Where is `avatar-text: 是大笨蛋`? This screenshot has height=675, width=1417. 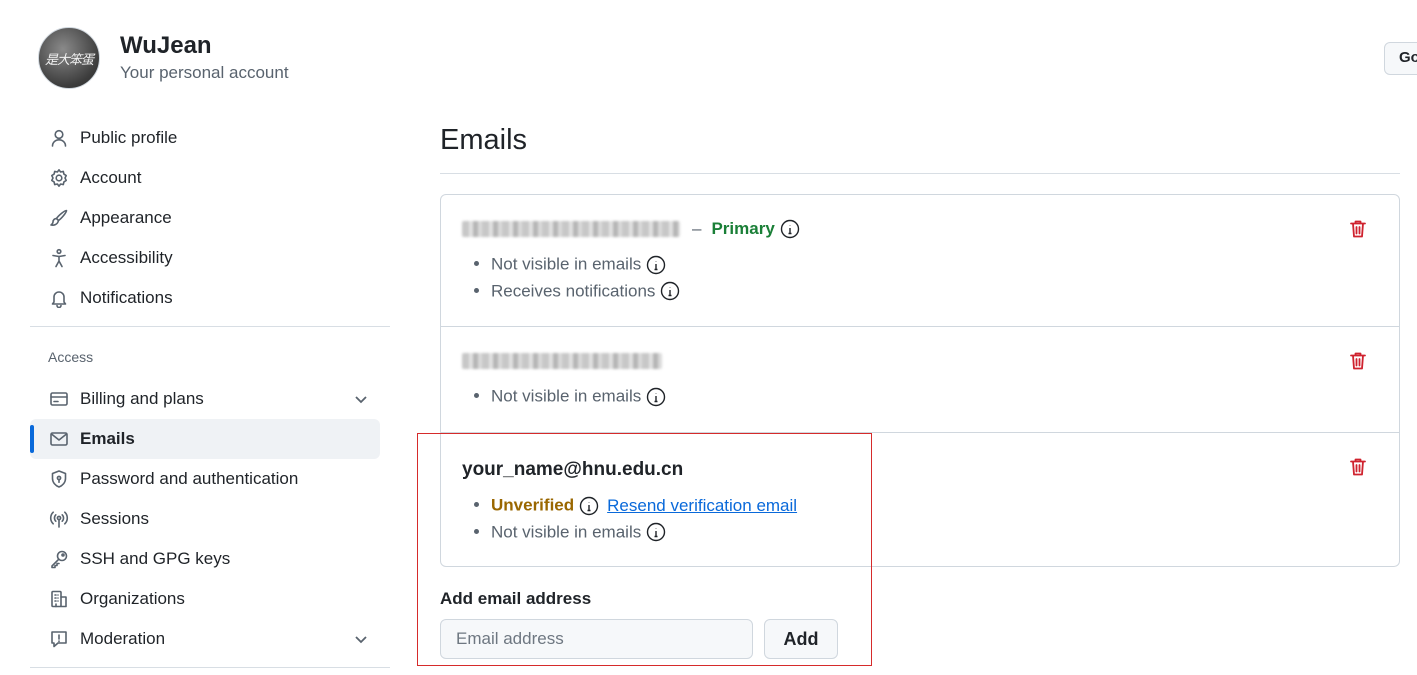
avatar-text: 是大笨蛋 is located at coordinates (69, 60).